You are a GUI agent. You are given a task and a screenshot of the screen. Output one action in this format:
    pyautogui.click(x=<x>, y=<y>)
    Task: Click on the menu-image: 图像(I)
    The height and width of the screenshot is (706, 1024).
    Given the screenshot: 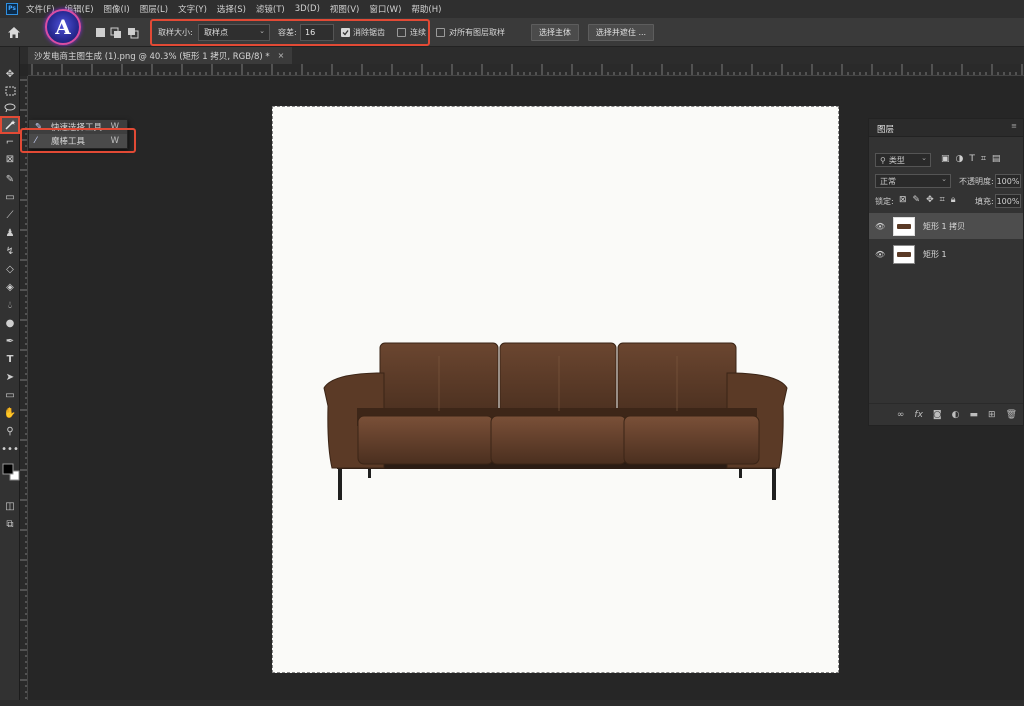 What is the action you would take?
    pyautogui.click(x=117, y=9)
    